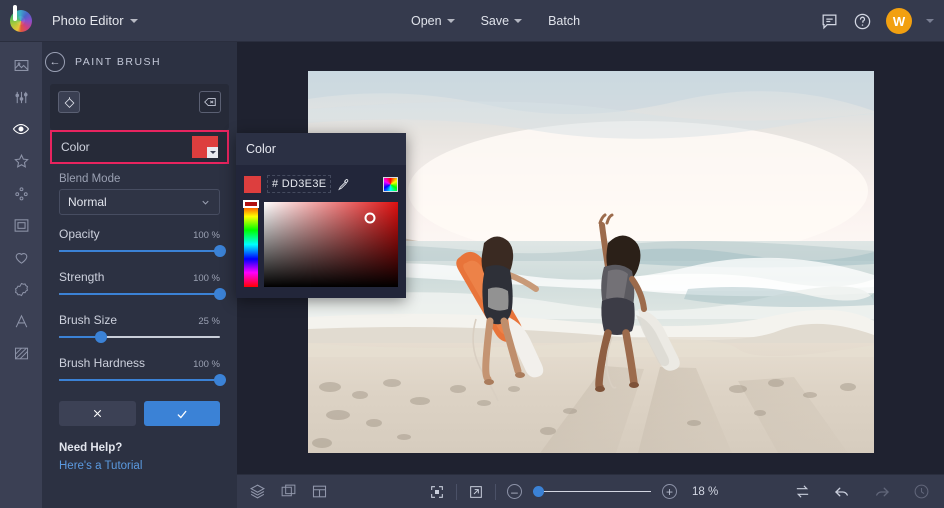 The width and height of the screenshot is (944, 508). What do you see at coordinates (437, 492) in the screenshot?
I see `fit-to-screen-icon` at bounding box center [437, 492].